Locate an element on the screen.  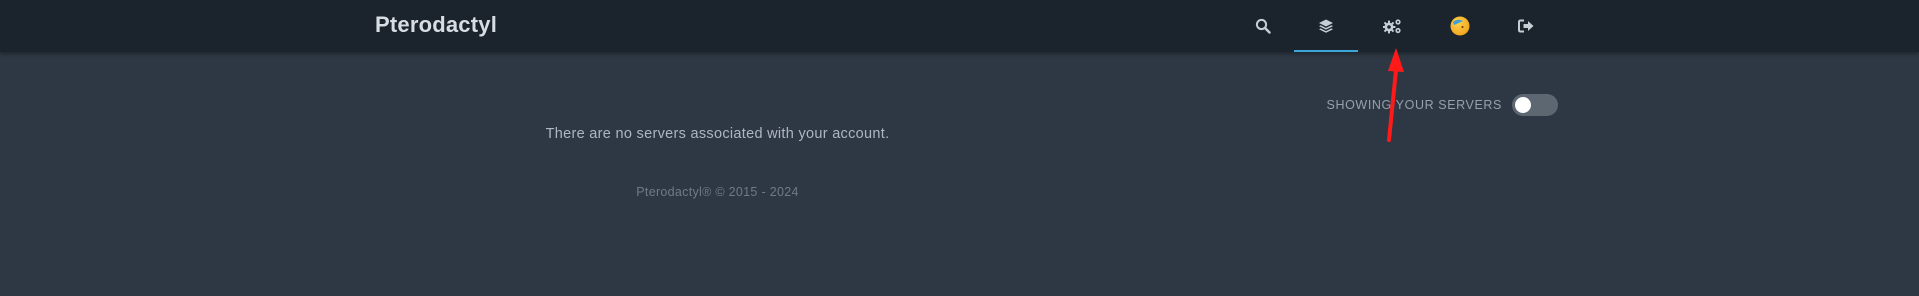
toggle-knob is located at coordinates (1523, 105).